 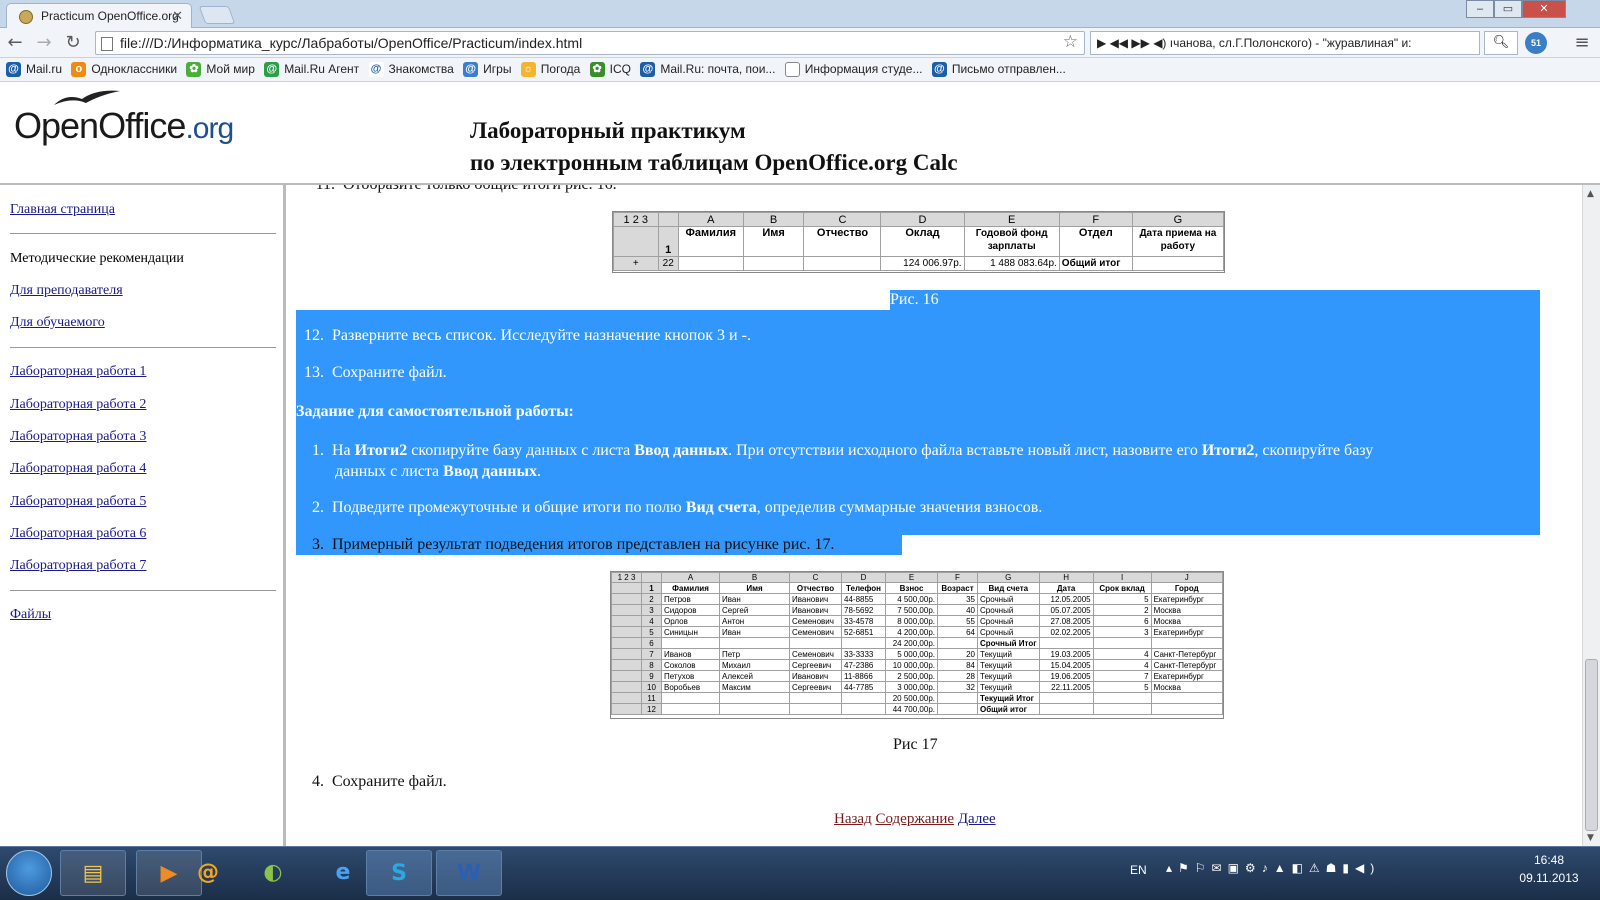 What do you see at coordinates (78, 534) in the screenshot?
I see `sidebar-link-lab-6: Лабораторная работа 6` at bounding box center [78, 534].